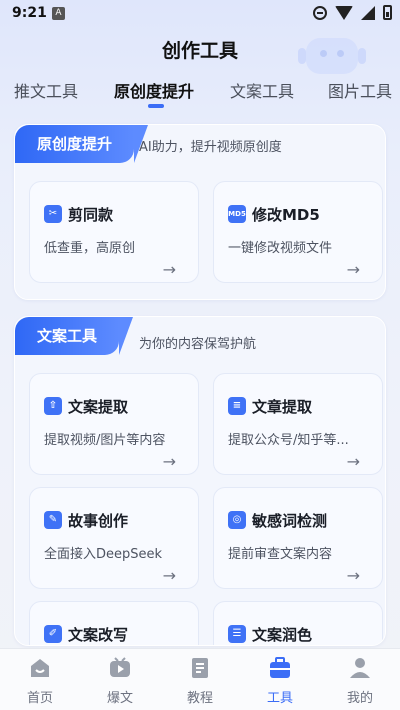 The width and height of the screenshot is (400, 710). I want to click on pen-icon: ✐, so click(53, 634).